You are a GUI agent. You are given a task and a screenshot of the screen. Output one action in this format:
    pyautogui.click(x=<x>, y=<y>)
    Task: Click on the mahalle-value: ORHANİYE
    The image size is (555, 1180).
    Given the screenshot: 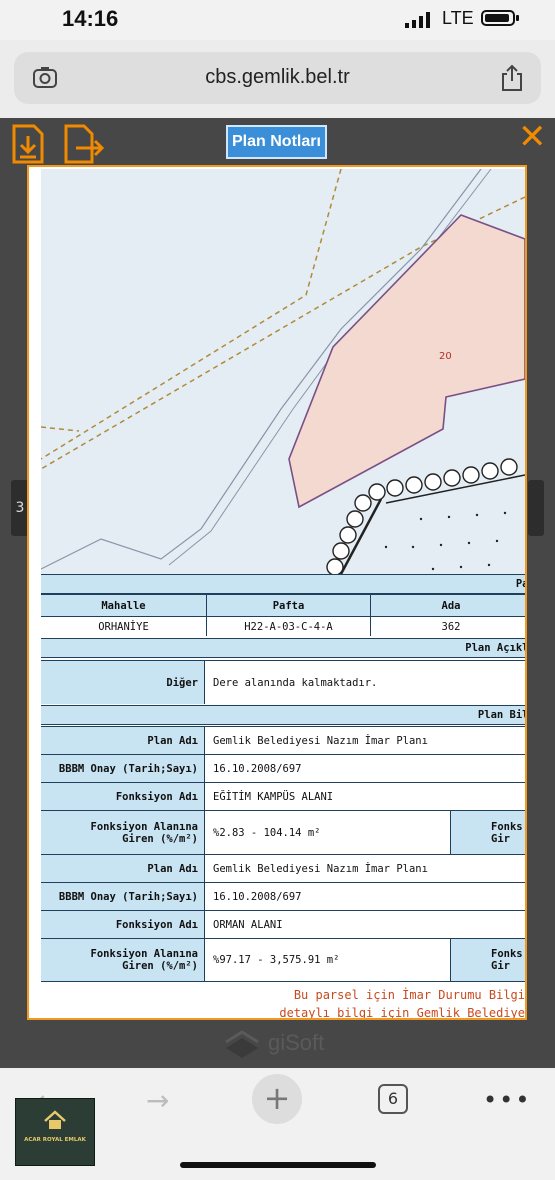 What is the action you would take?
    pyautogui.click(x=124, y=626)
    